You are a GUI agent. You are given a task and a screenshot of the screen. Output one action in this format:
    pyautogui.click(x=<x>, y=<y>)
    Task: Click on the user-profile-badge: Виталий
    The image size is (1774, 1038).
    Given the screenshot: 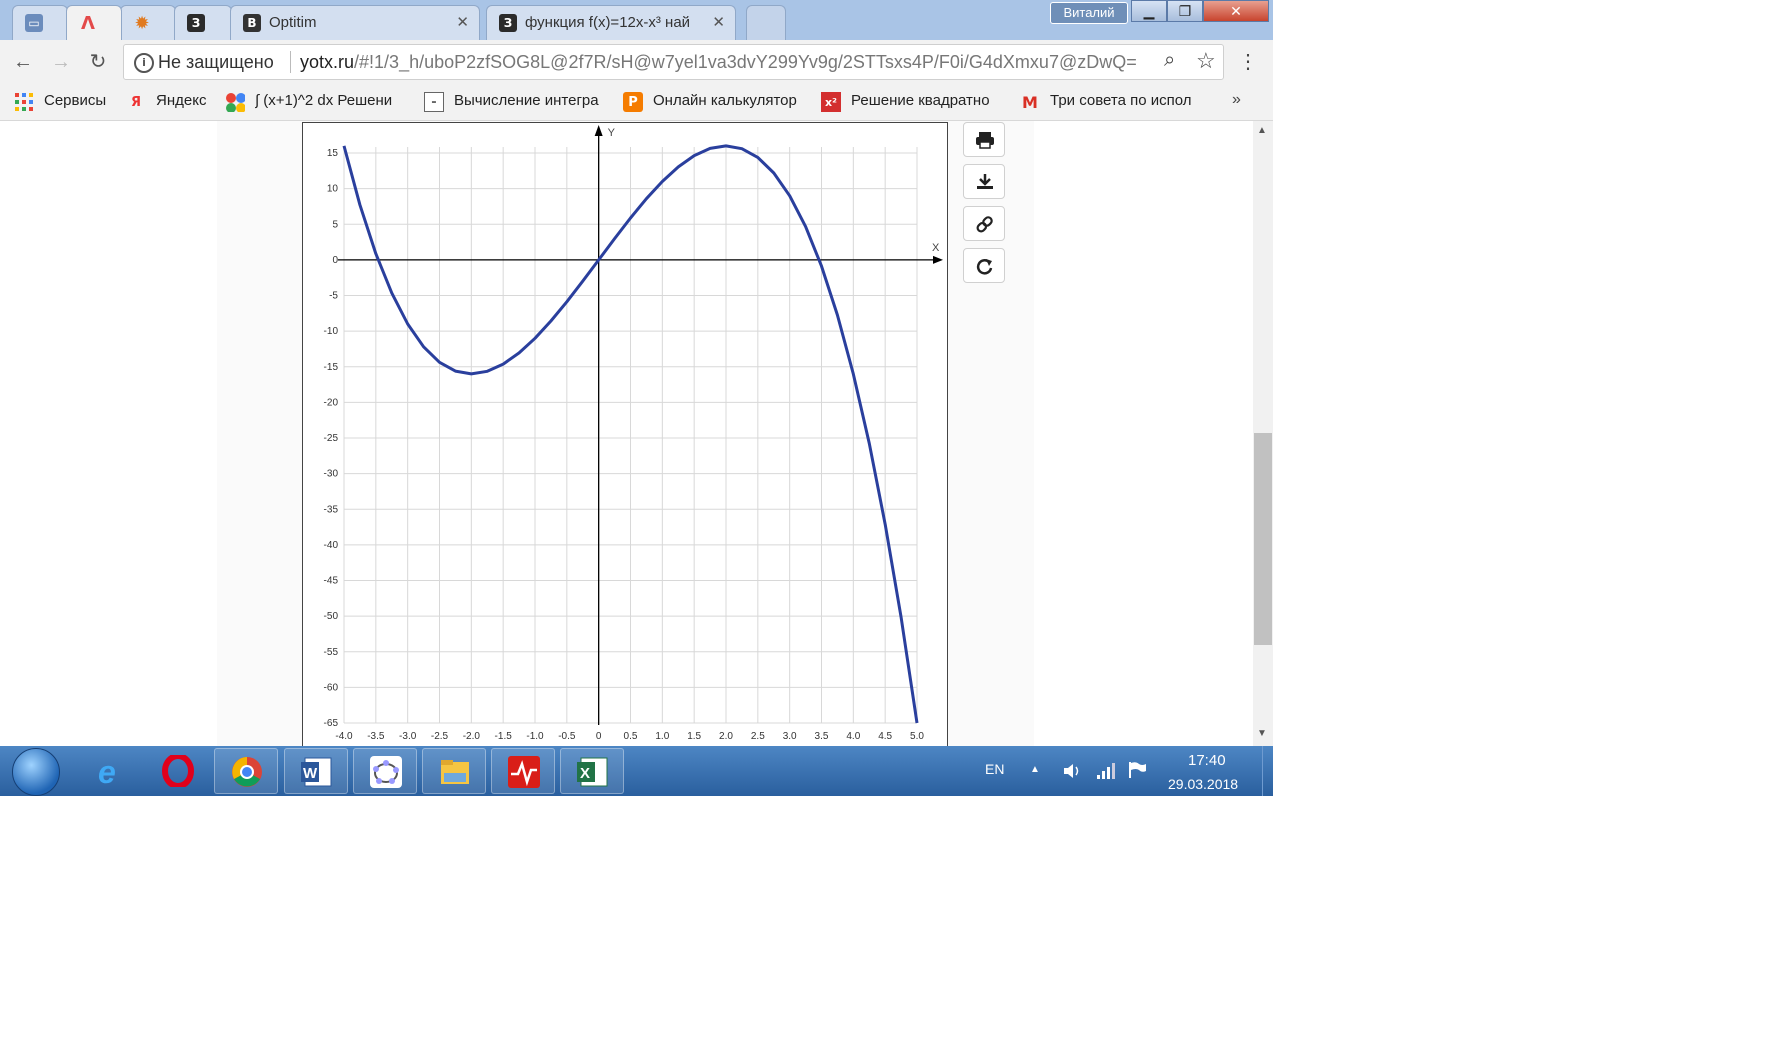 What is the action you would take?
    pyautogui.click(x=1089, y=13)
    